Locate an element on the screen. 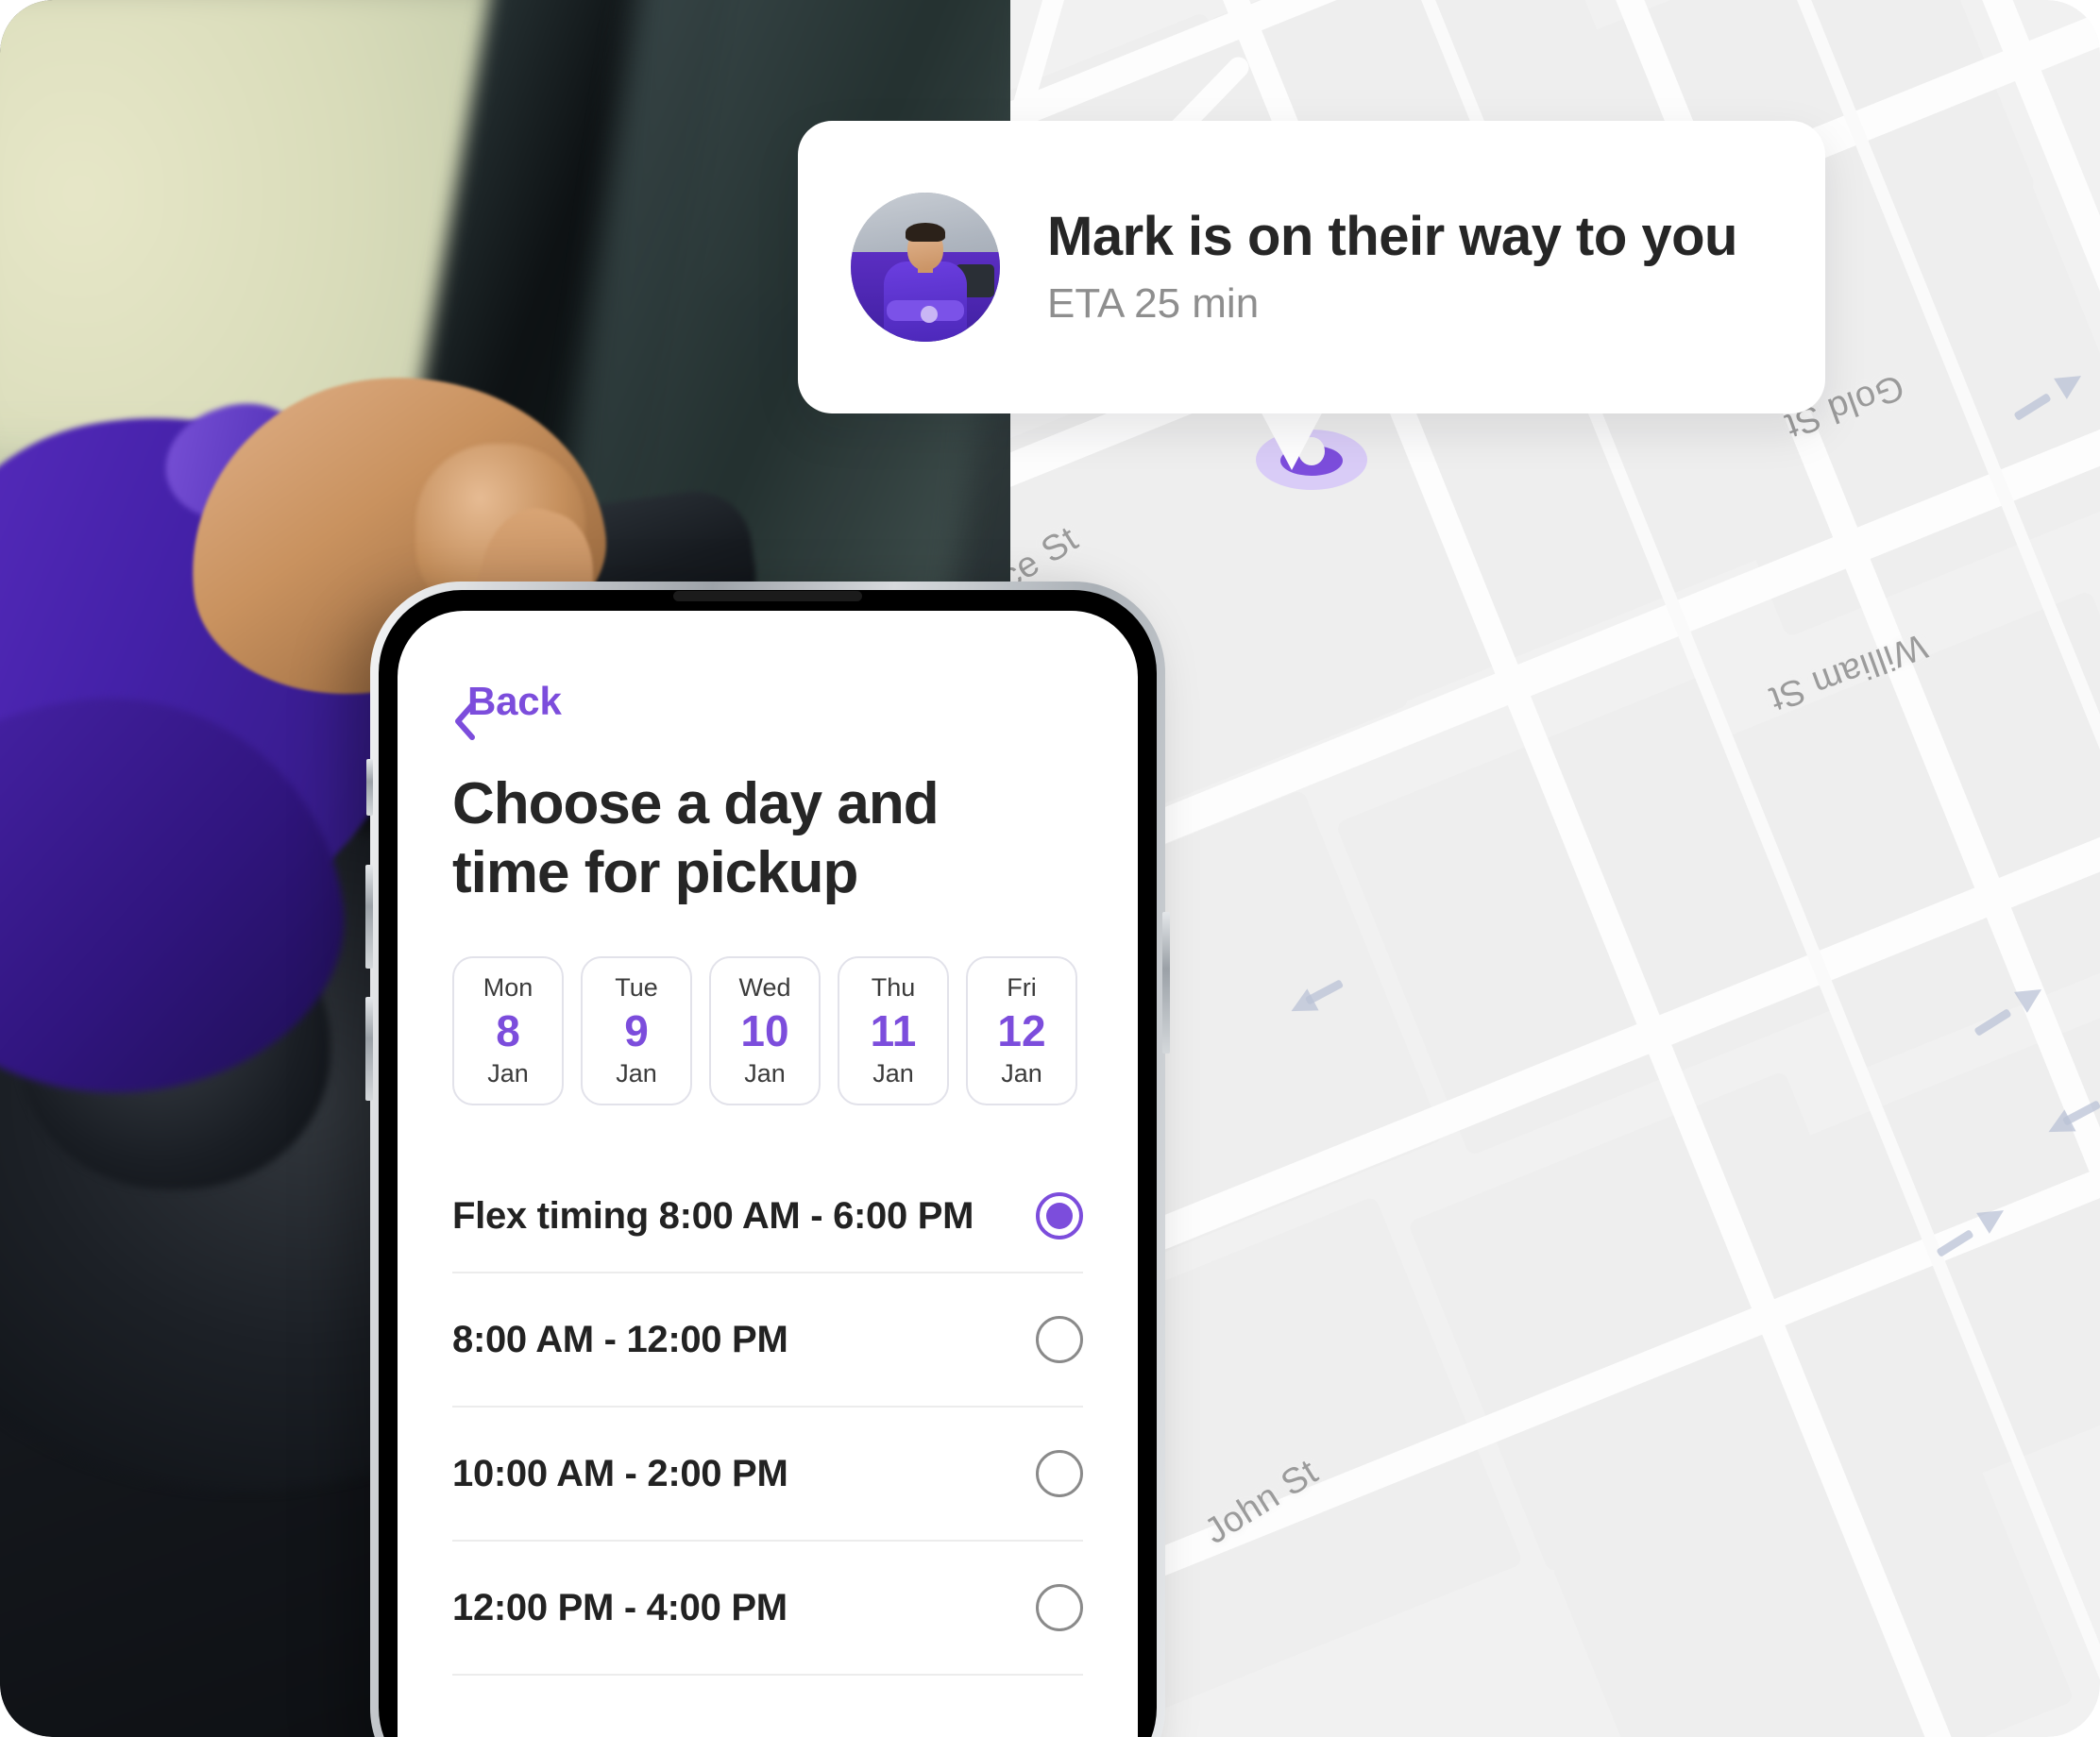  notification-title: Mark is on their way to you is located at coordinates (1392, 237).